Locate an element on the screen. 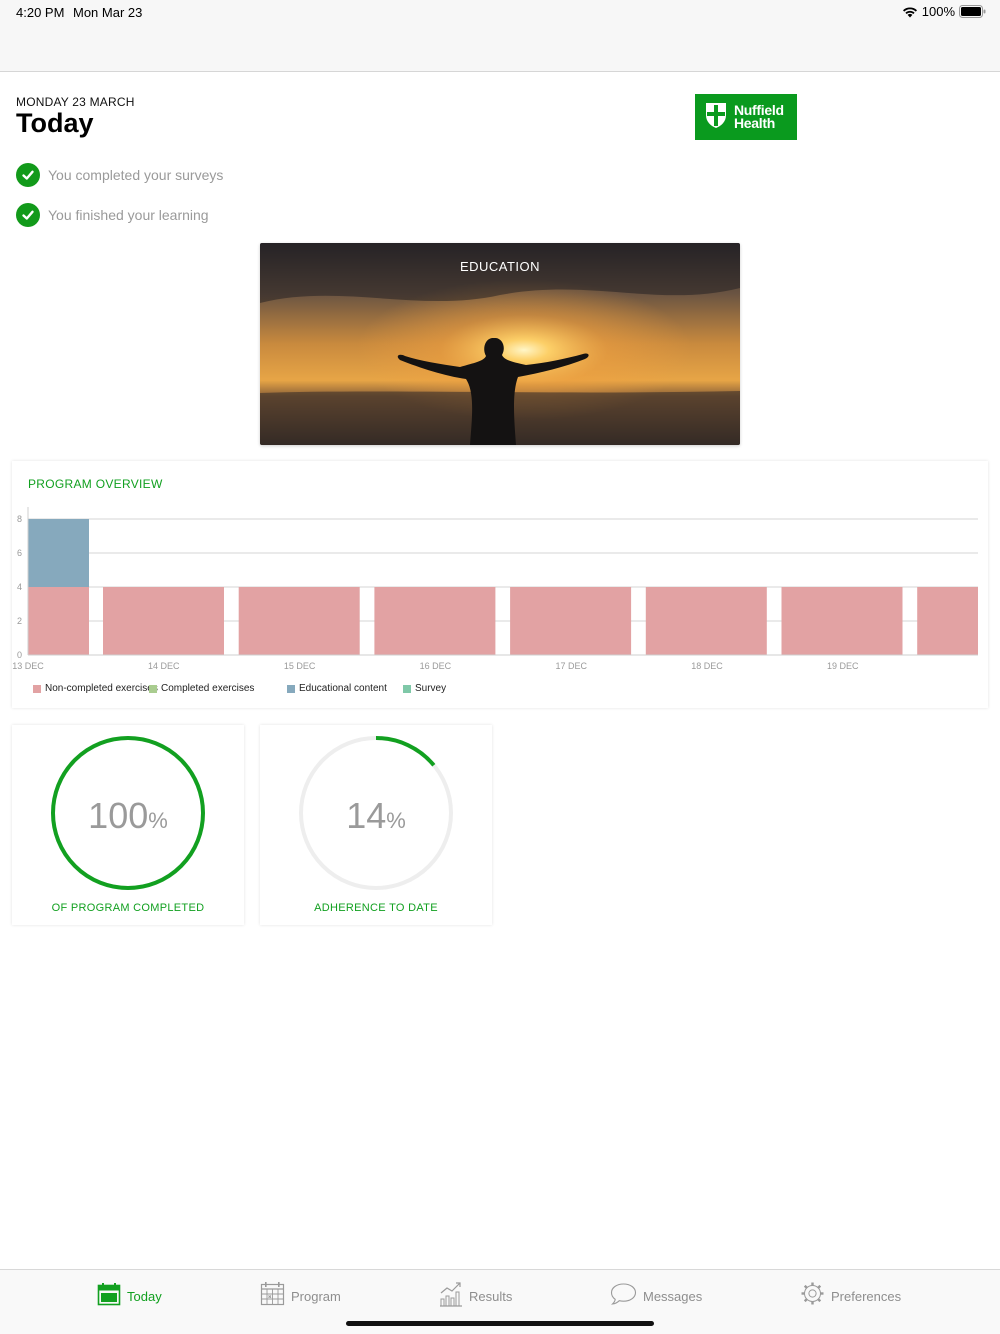 This screenshot has height=1334, width=1000. tab-preferences: Preferences is located at coordinates (850, 1296).